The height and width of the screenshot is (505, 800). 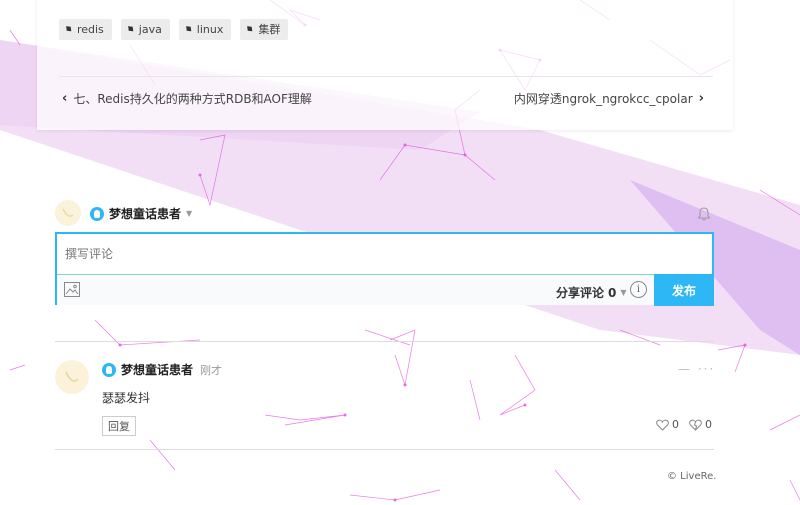 I want to click on dislike-button: 0, so click(x=700, y=424).